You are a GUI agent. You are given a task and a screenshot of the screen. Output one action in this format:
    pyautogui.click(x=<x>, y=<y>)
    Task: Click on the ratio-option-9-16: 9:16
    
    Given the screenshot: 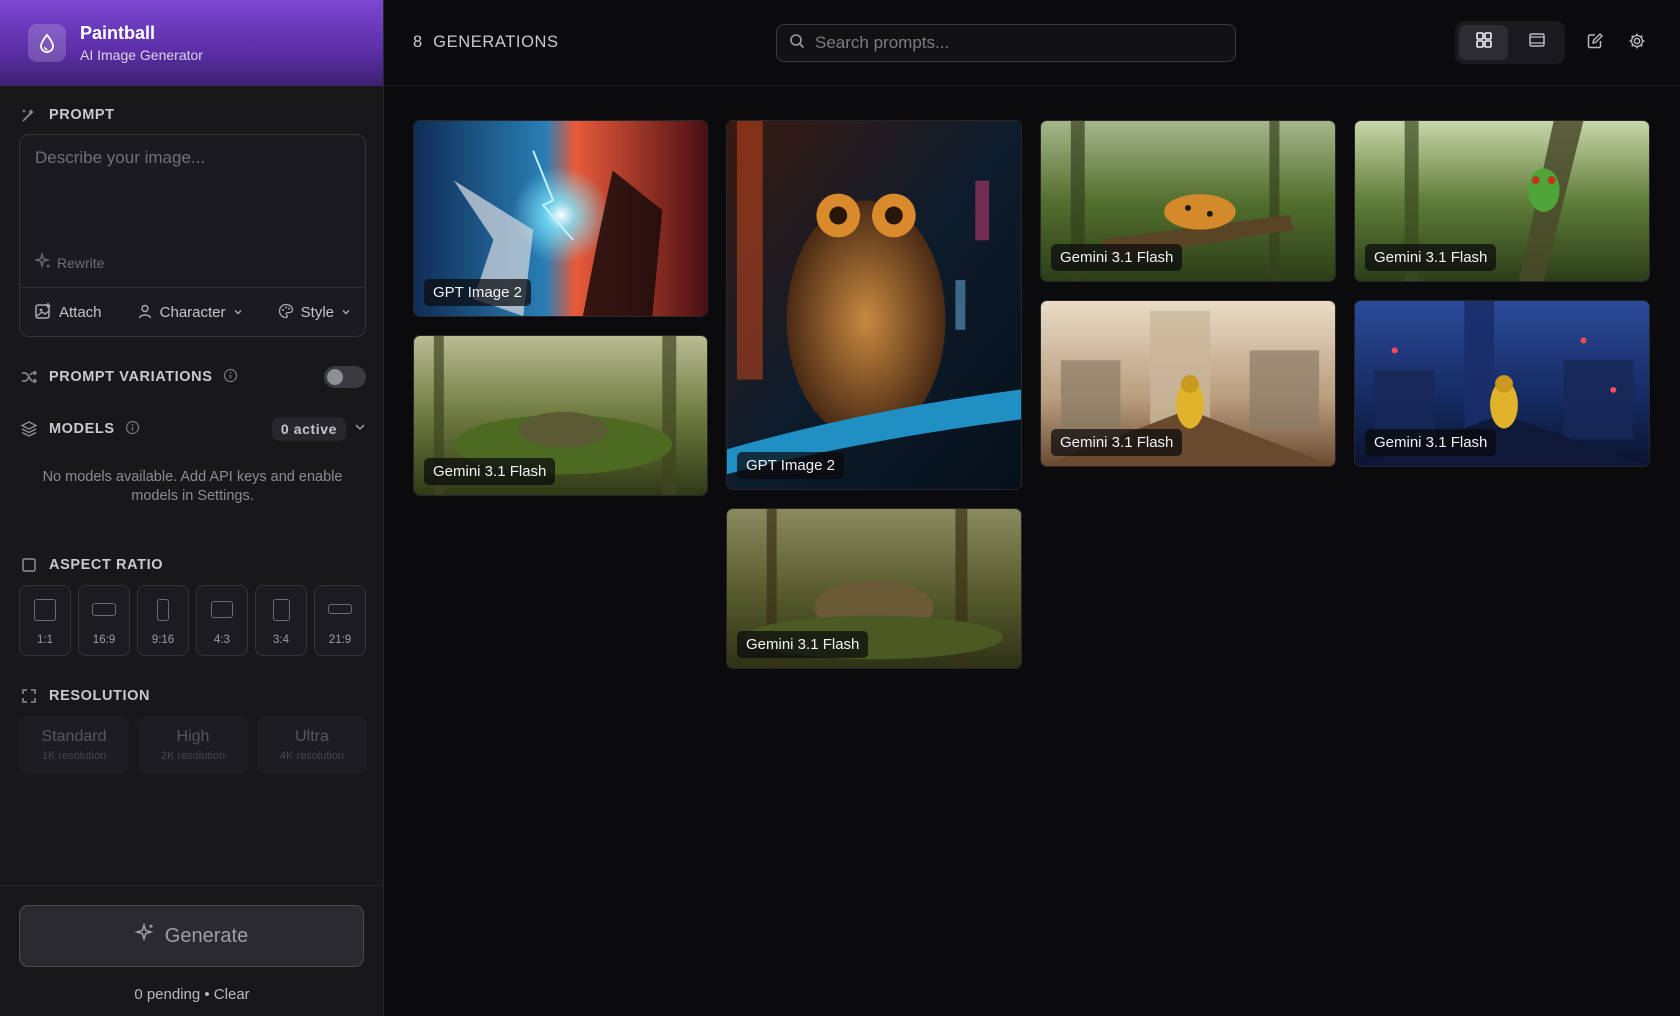 What is the action you would take?
    pyautogui.click(x=163, y=620)
    